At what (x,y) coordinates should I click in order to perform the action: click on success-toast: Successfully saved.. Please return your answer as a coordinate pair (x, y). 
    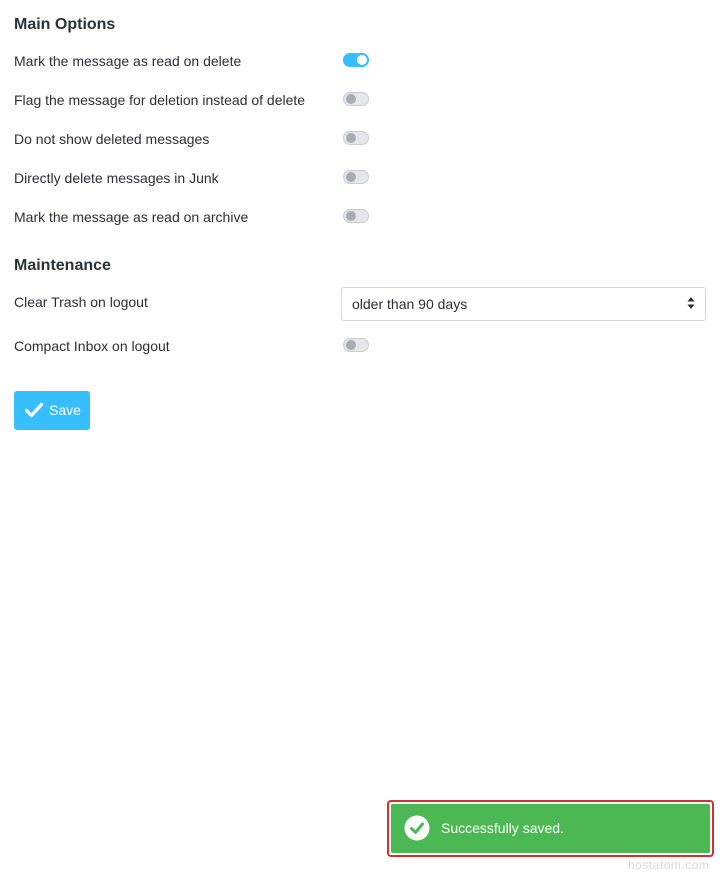
    Looking at the image, I should click on (550, 828).